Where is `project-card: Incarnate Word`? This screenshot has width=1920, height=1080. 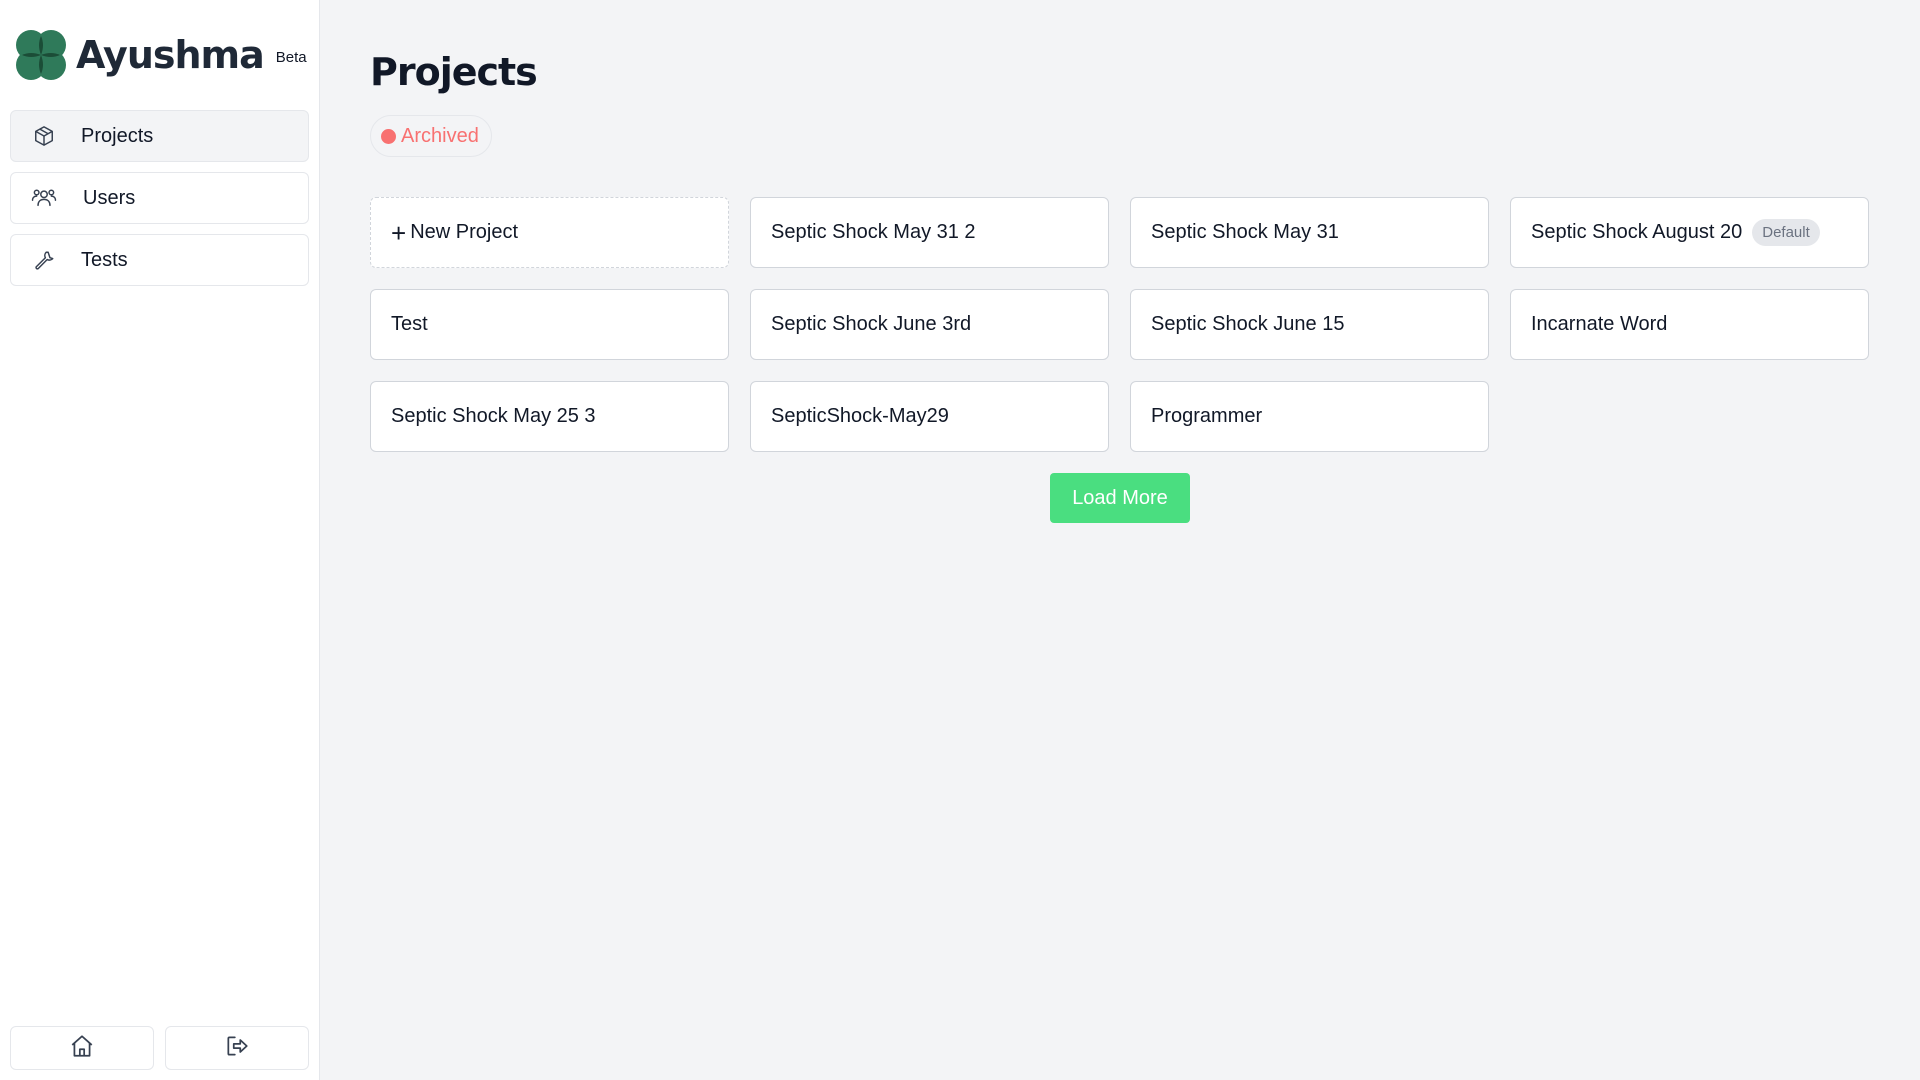 project-card: Incarnate Word is located at coordinates (1689, 324).